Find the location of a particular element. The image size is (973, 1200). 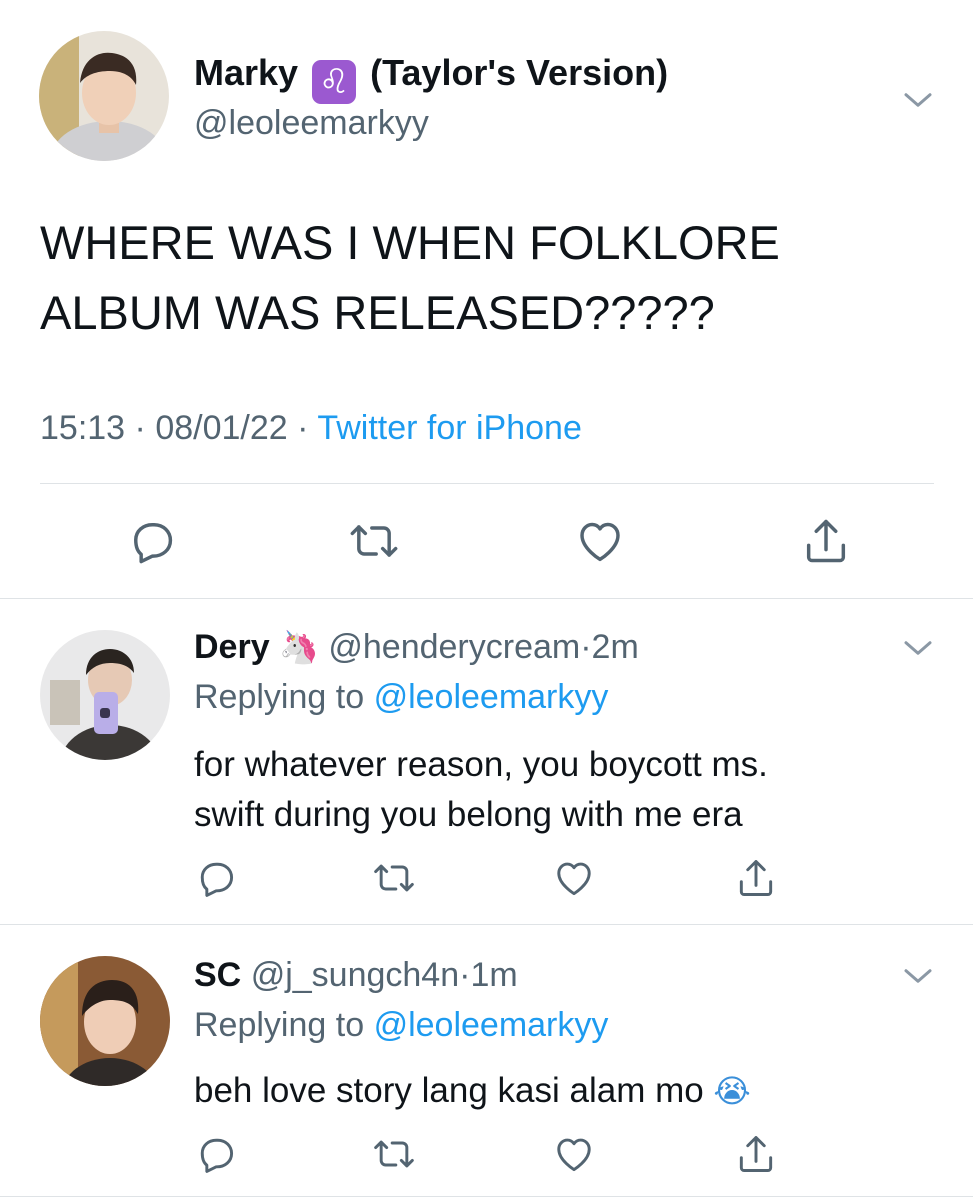

unicorn-emoji-icon: 🦄 is located at coordinates (299, 647).